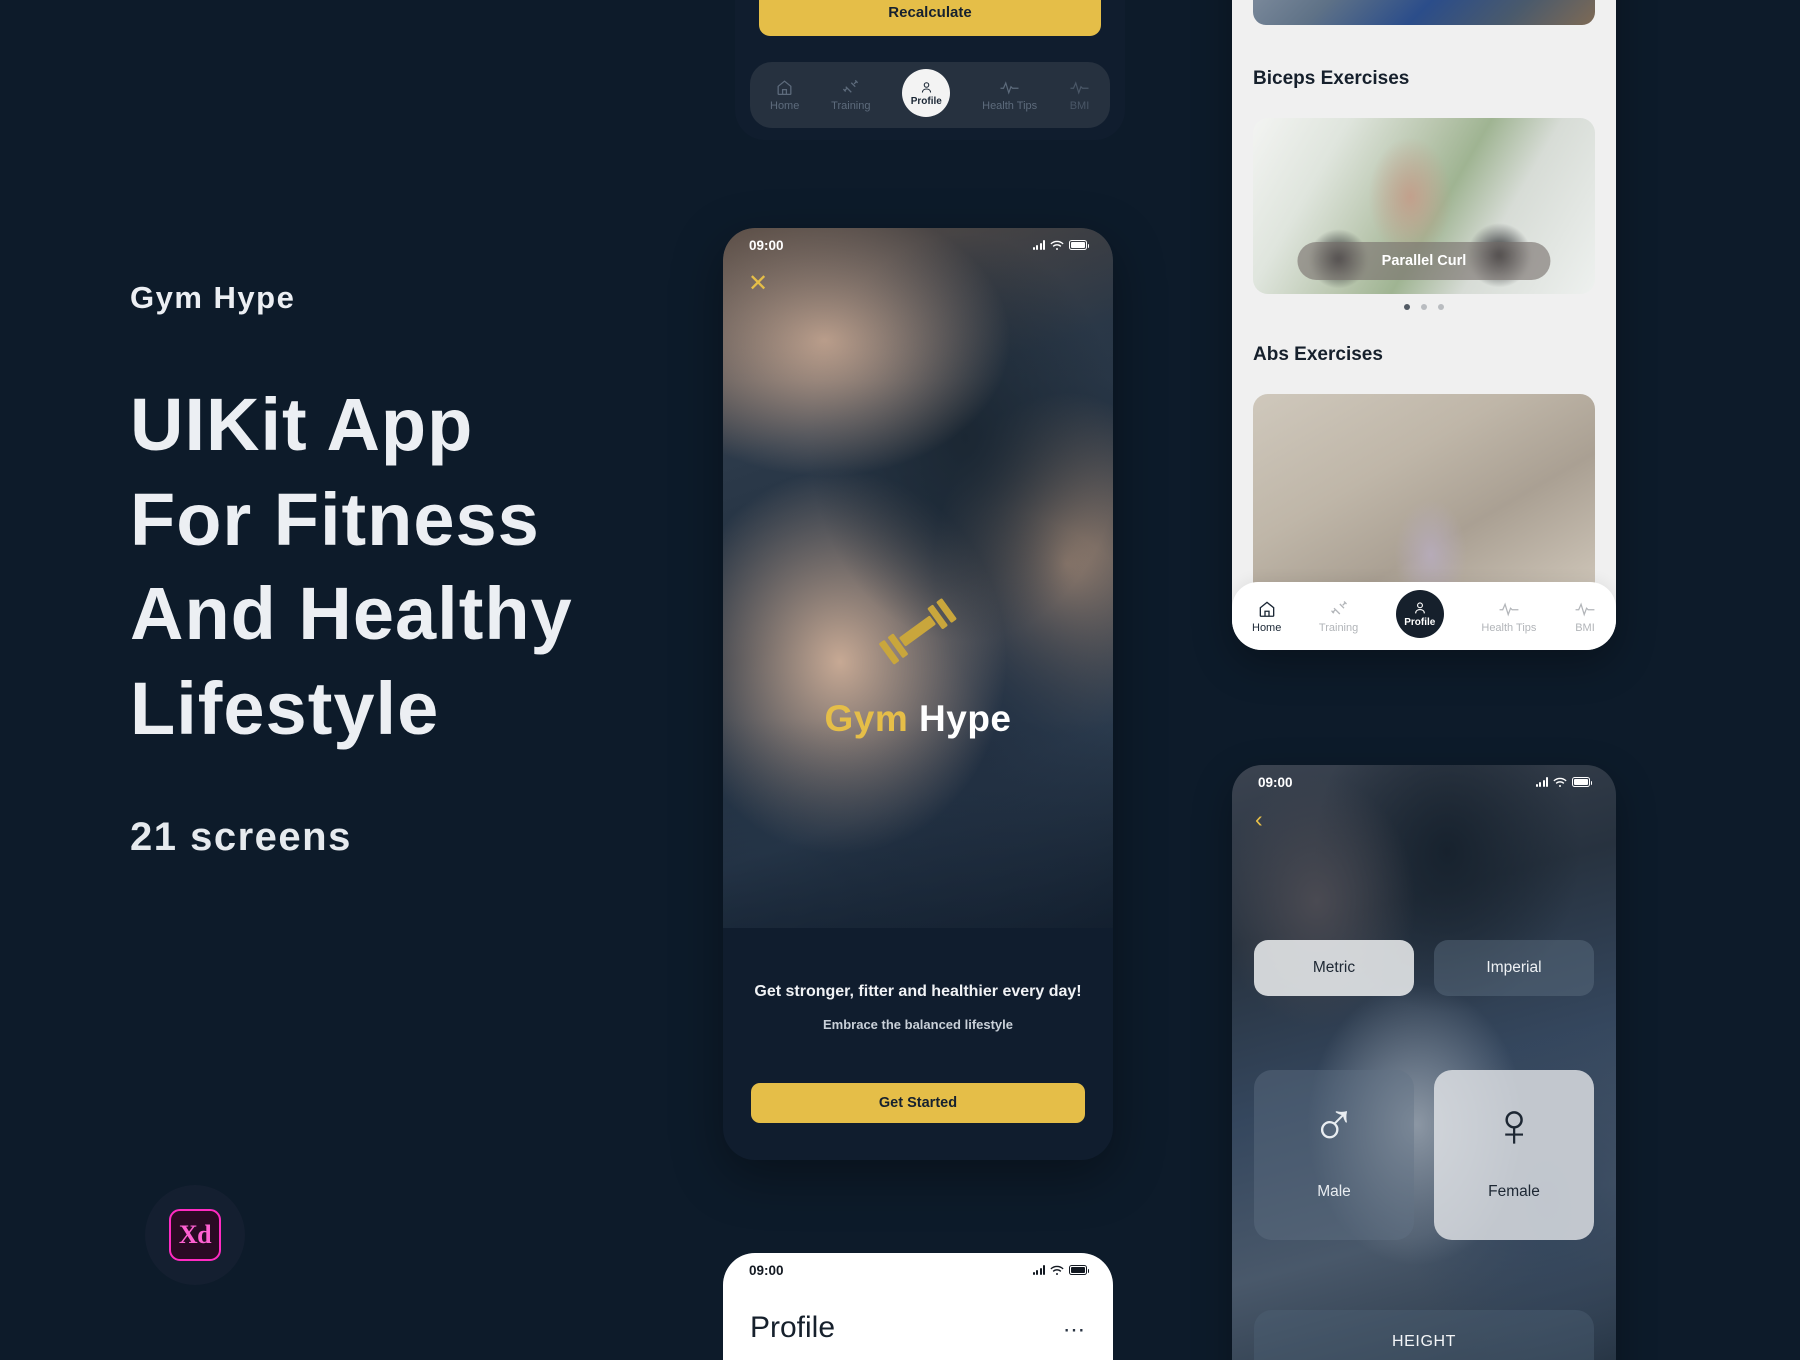 This screenshot has width=1800, height=1360. Describe the element at coordinates (302, 424) in the screenshot. I see `headline-line-1: UIKit App` at that location.